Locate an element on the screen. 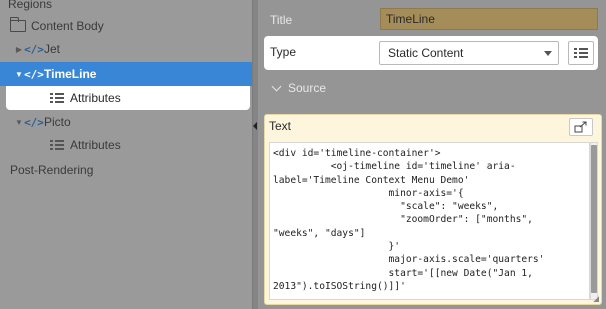 This screenshot has height=309, width=606. resize-handle is located at coordinates (596, 299).